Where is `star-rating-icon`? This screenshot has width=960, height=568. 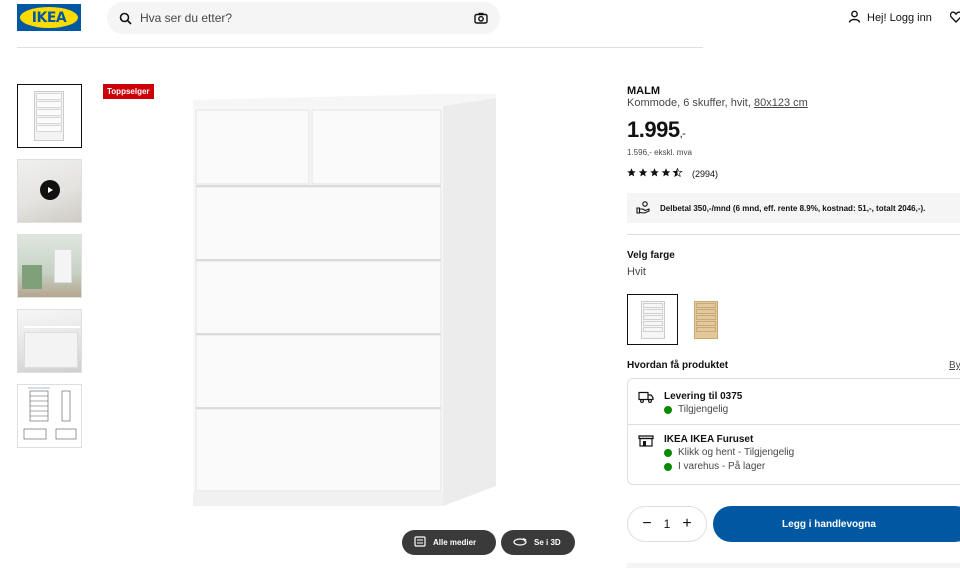
star-rating-icon is located at coordinates (655, 173).